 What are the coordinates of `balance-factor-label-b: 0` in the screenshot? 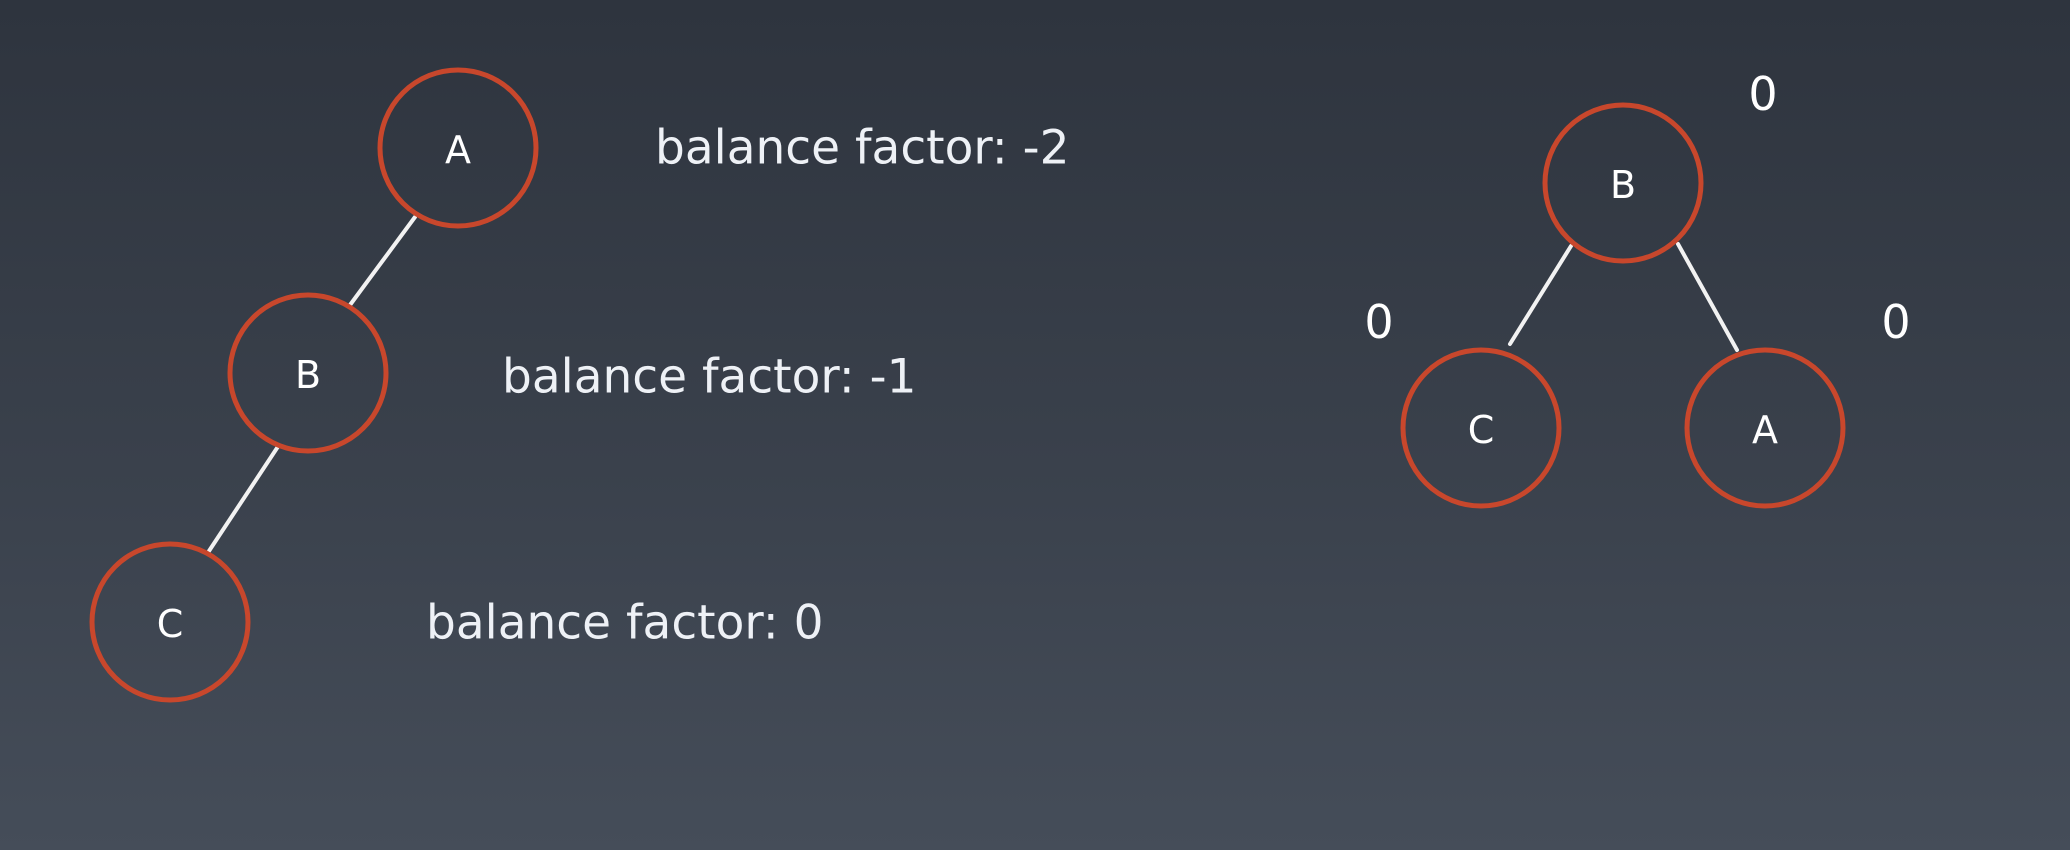 It's located at (1762, 94).